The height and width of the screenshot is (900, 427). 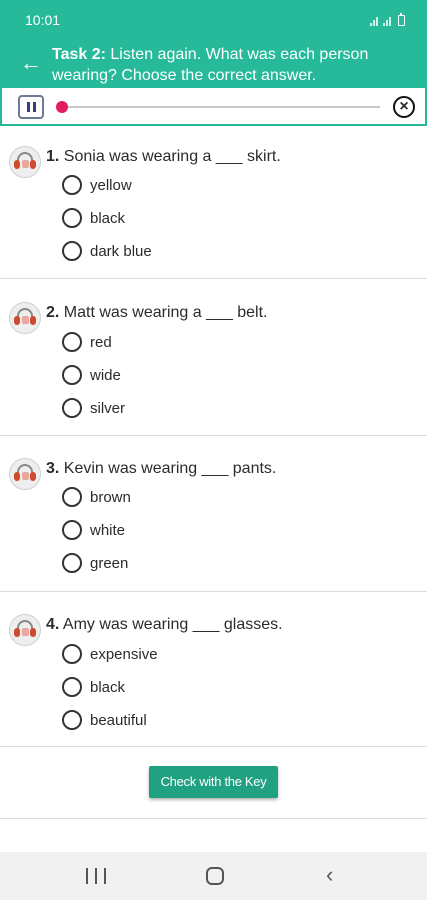 What do you see at coordinates (213, 818) in the screenshot?
I see `divider` at bounding box center [213, 818].